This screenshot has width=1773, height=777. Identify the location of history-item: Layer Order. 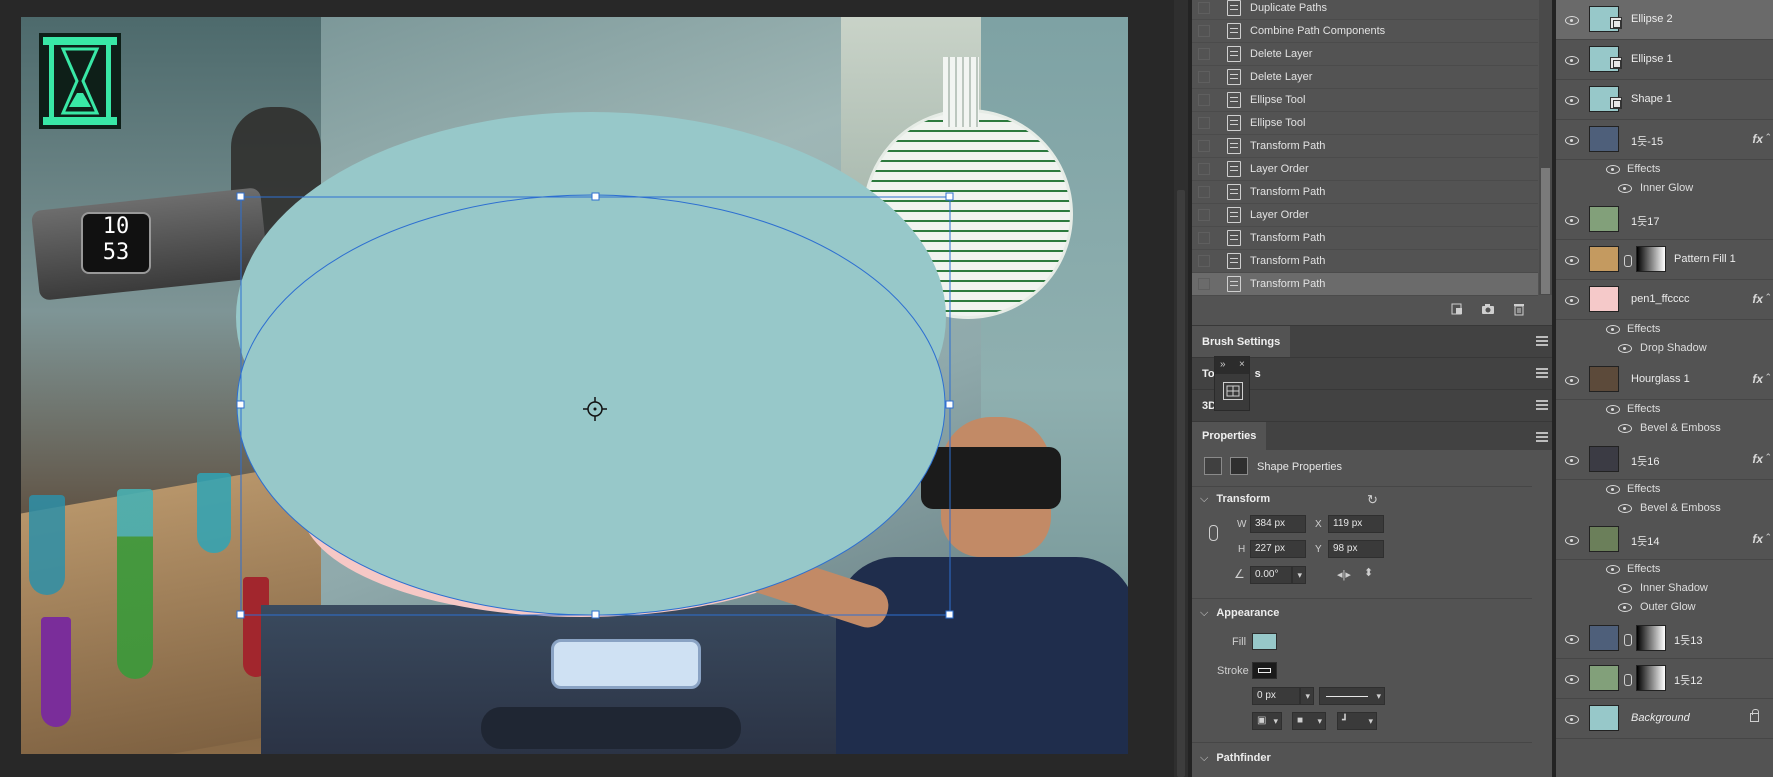
(1365, 169).